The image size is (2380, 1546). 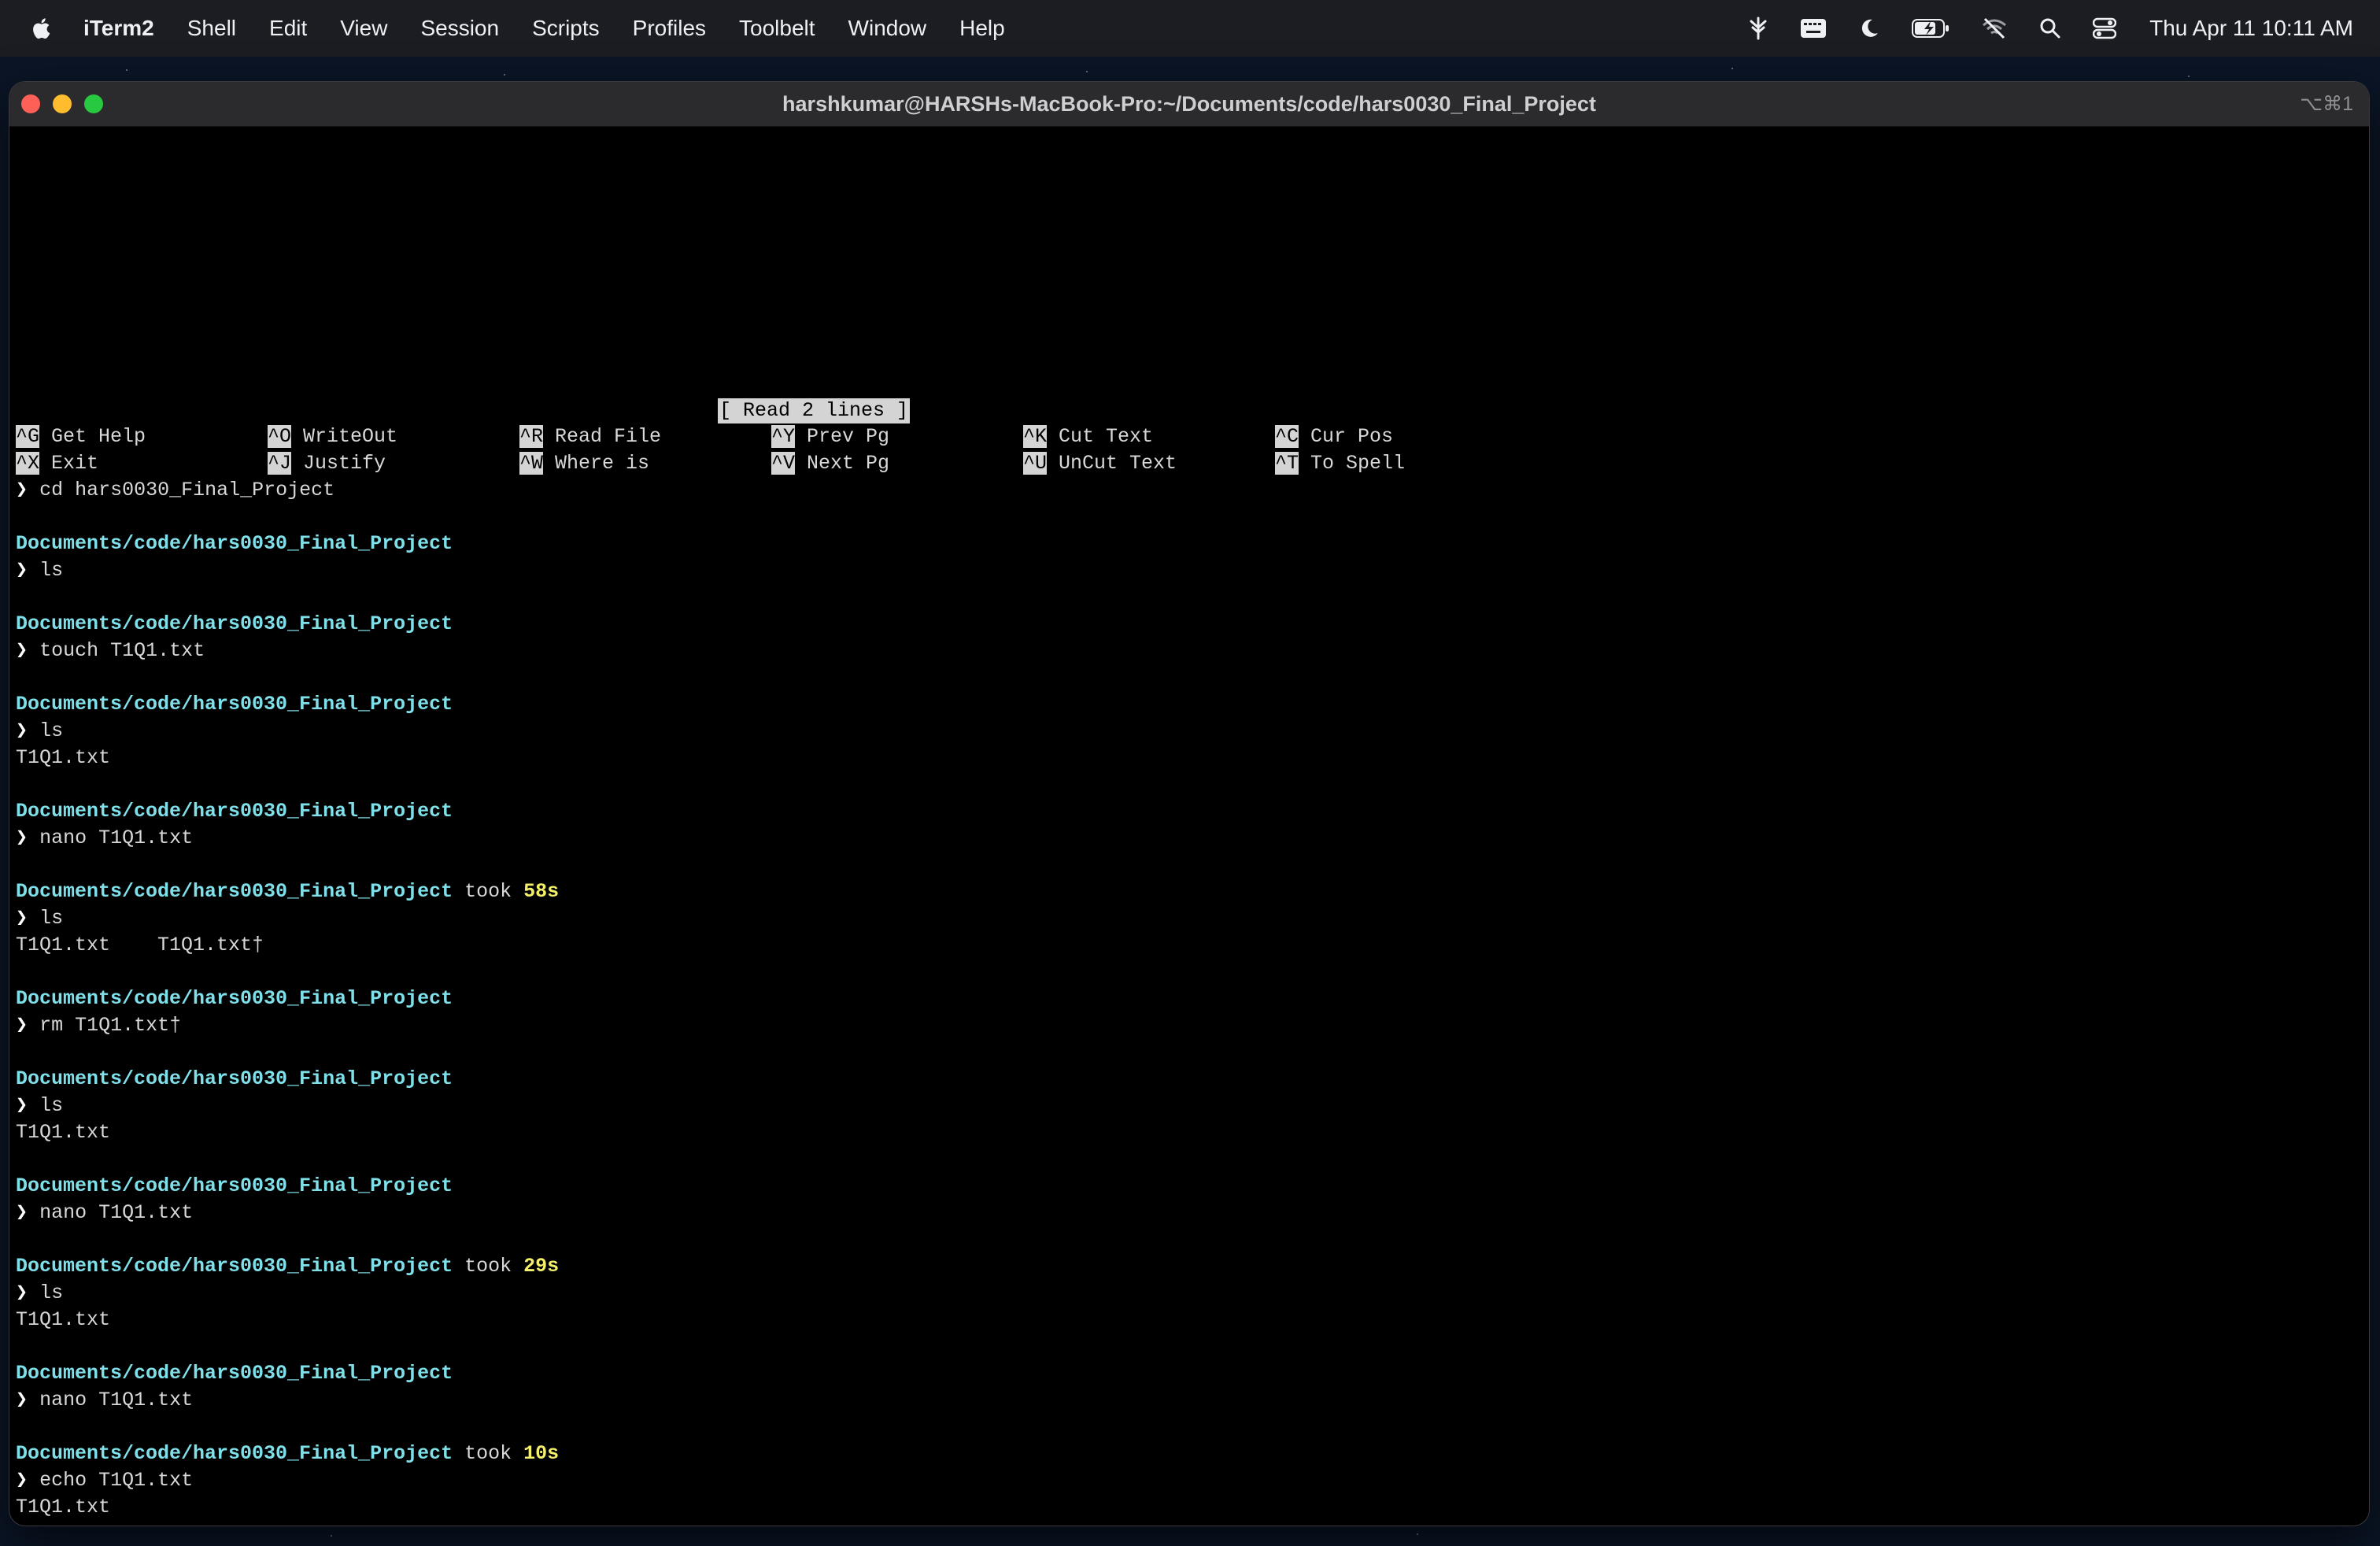 I want to click on command-duration: 10s, so click(x=541, y=1454).